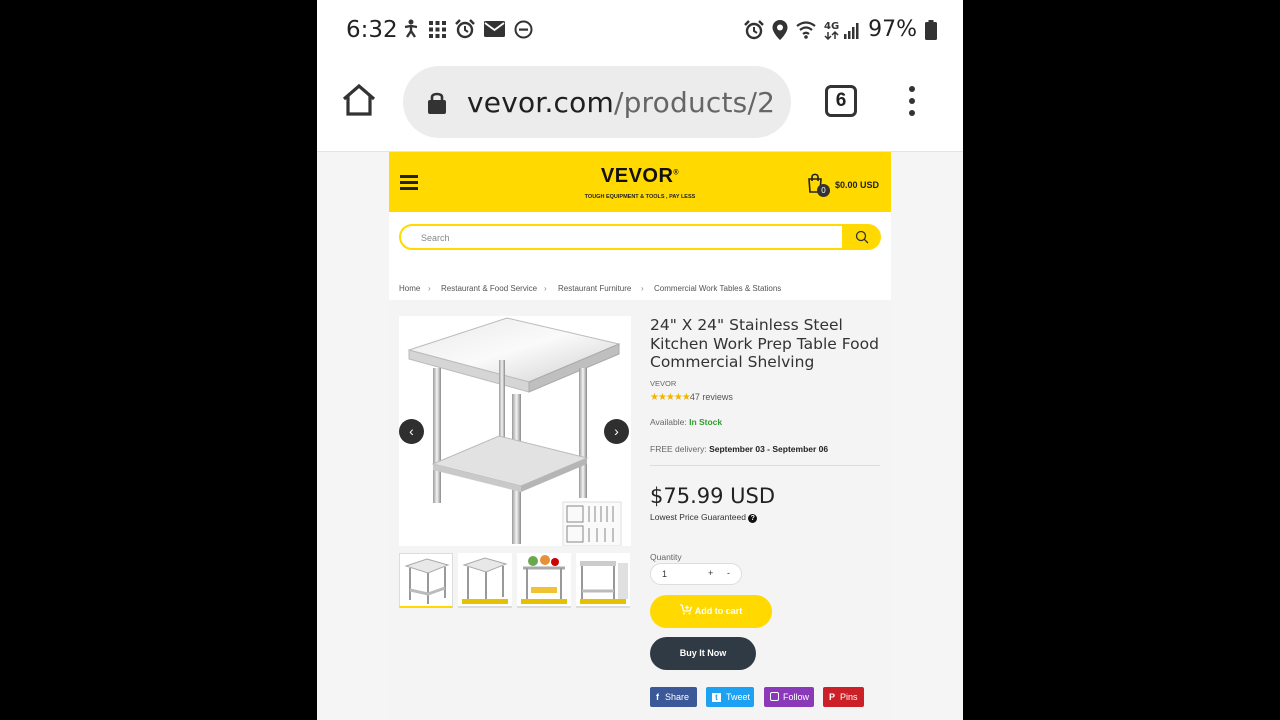 Image resolution: width=1280 pixels, height=720 pixels. What do you see at coordinates (796, 697) in the screenshot?
I see `instagram-follow-label: Follow` at bounding box center [796, 697].